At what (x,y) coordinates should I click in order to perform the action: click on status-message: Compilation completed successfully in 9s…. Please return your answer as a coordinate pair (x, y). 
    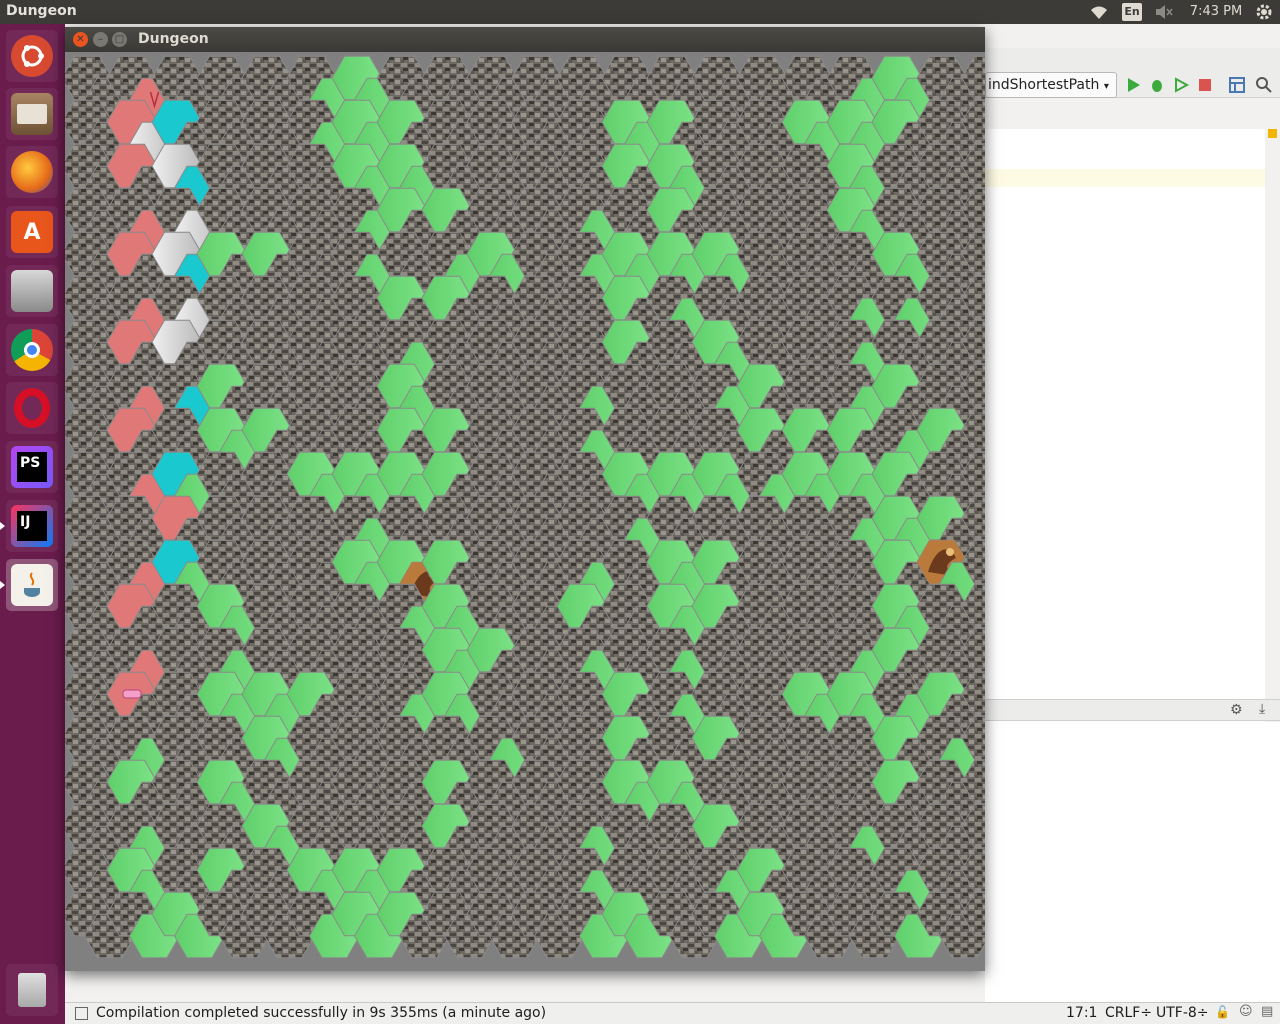
    Looking at the image, I should click on (321, 1013).